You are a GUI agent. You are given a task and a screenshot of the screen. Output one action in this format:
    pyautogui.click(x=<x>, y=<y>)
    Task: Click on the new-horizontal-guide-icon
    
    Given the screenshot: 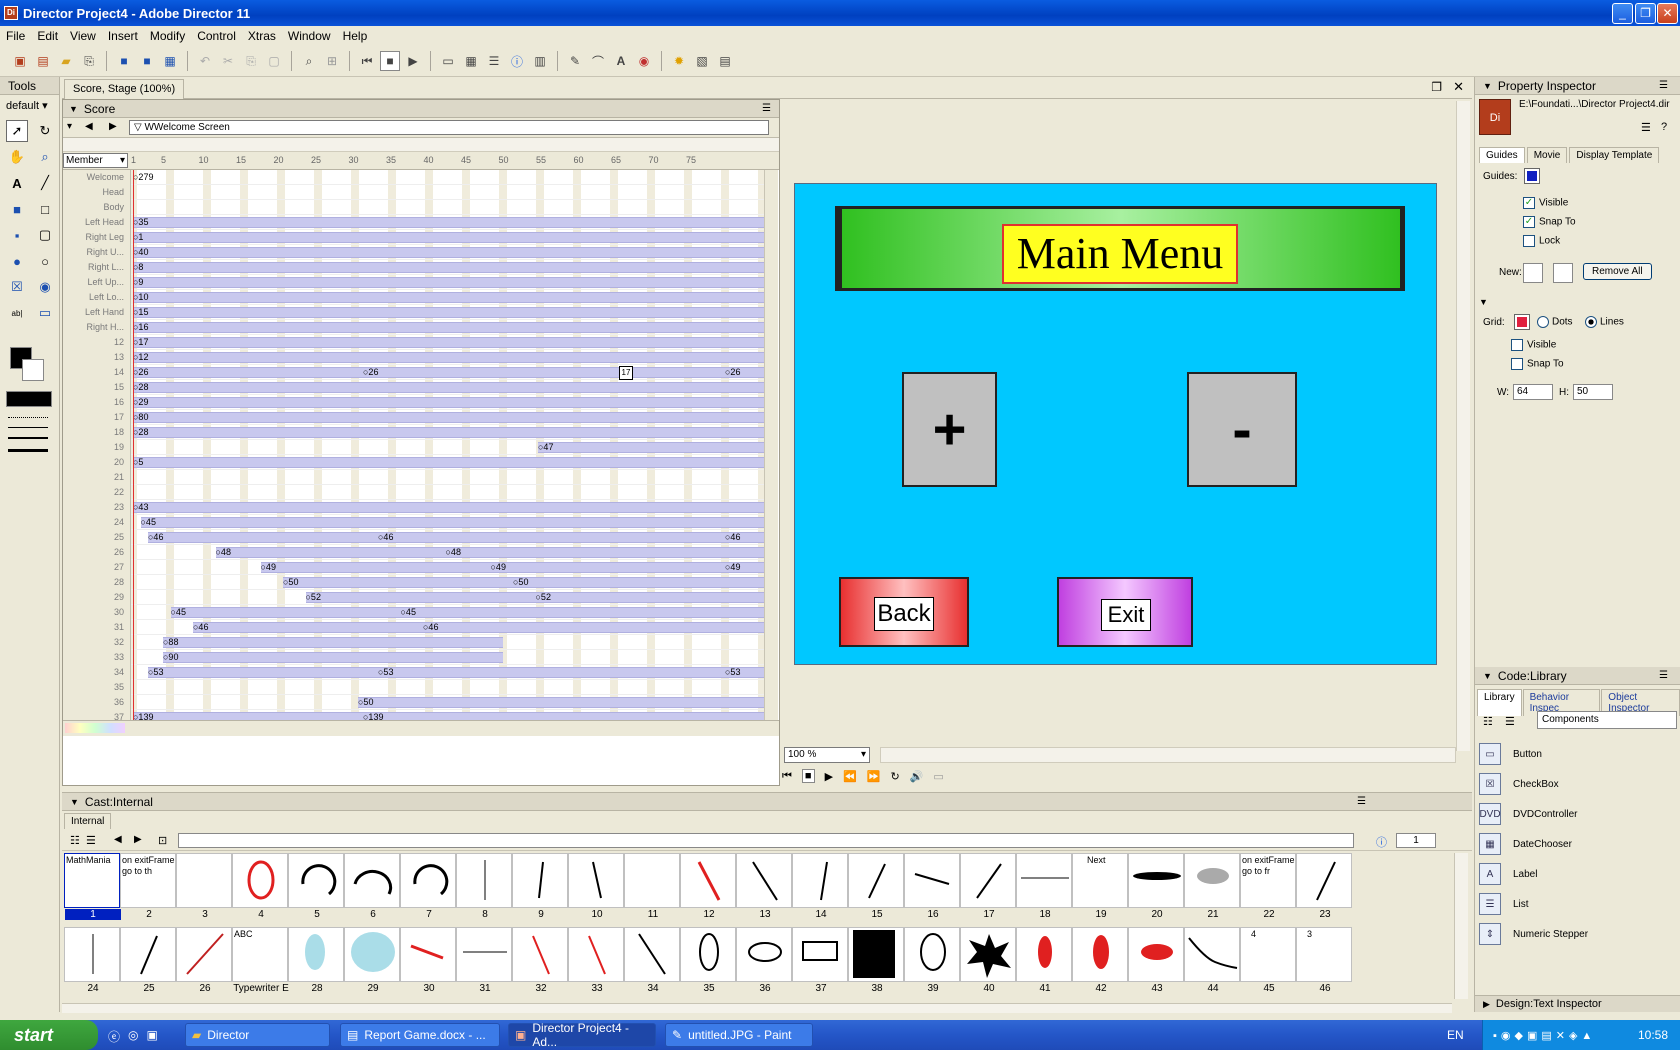 What is the action you would take?
    pyautogui.click(x=1533, y=273)
    